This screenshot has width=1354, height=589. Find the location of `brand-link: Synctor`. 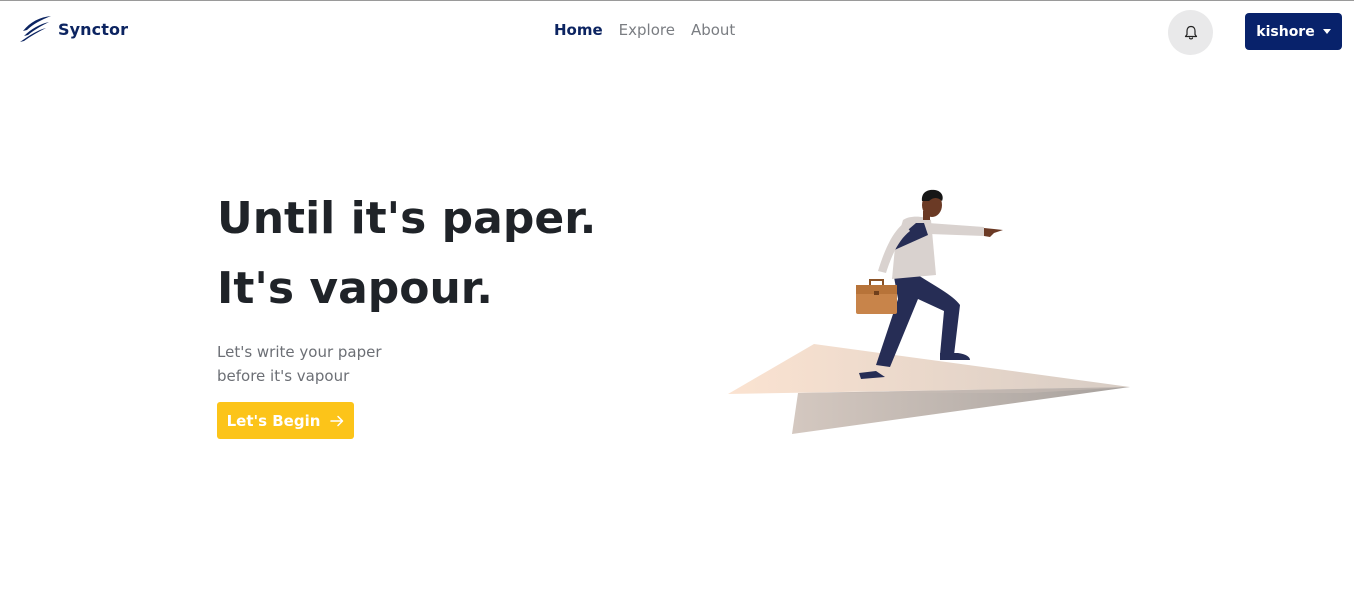

brand-link: Synctor is located at coordinates (73, 29).